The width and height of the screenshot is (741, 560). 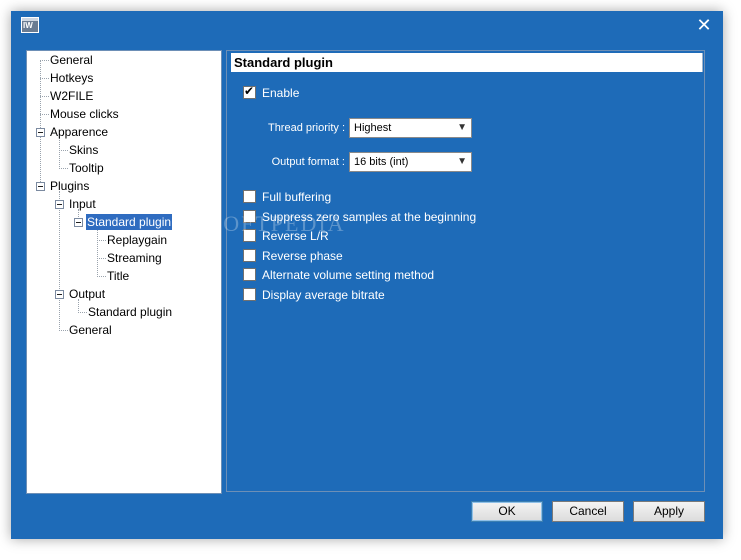 I want to click on full-buffering-checkbox, so click(x=249, y=196).